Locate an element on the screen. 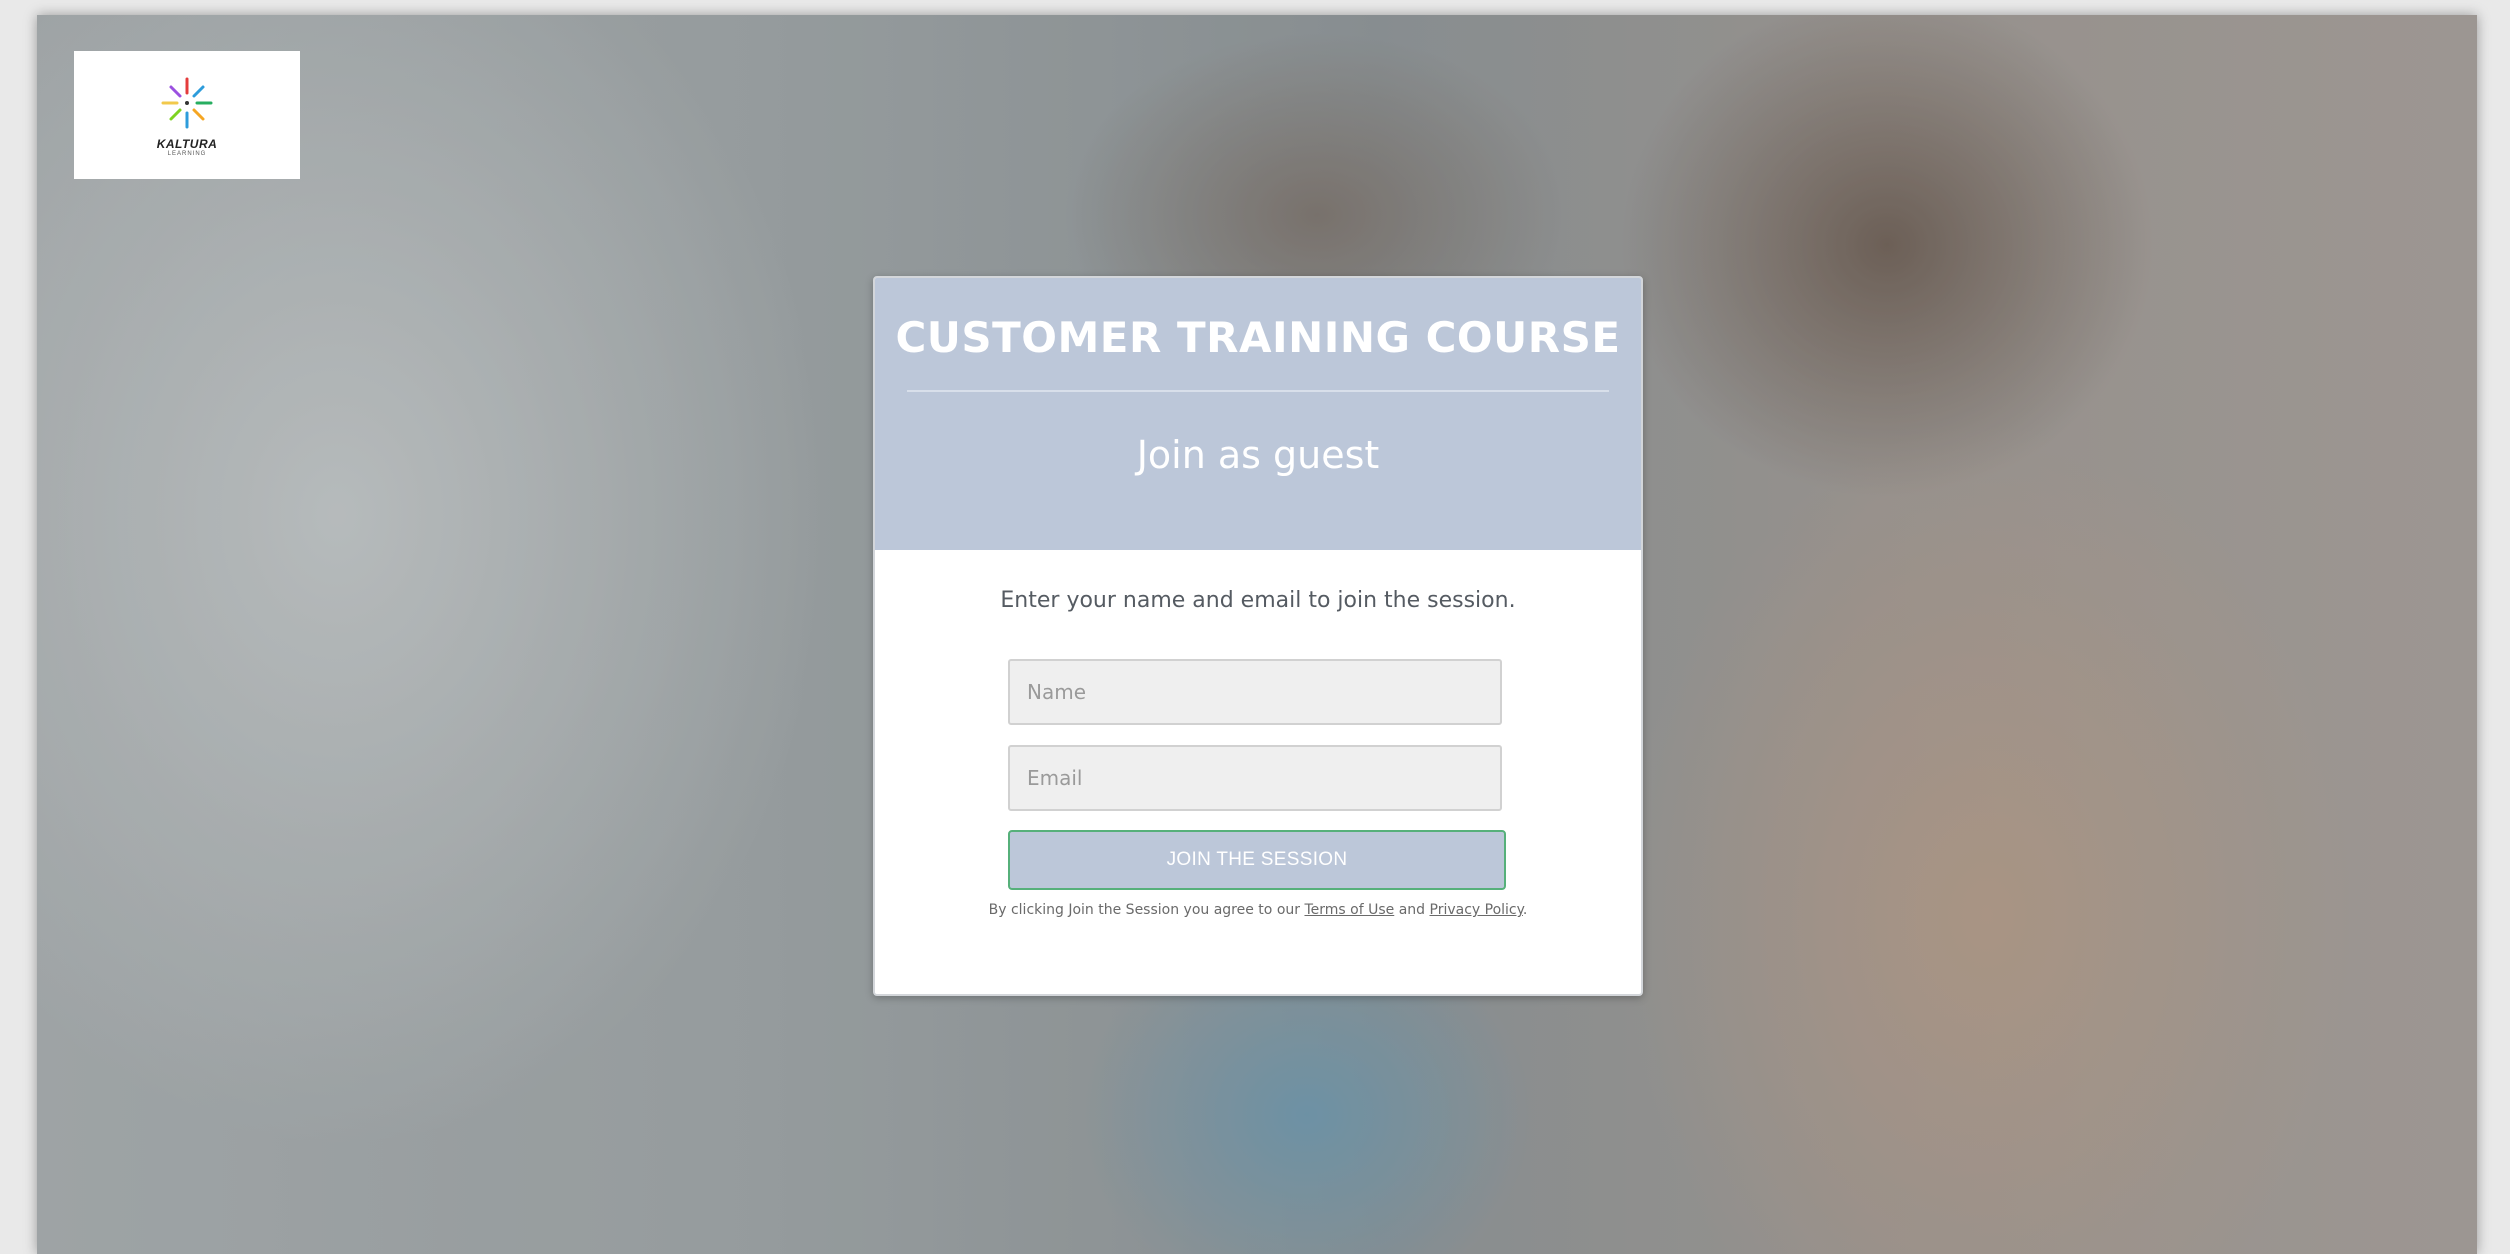 The image size is (2510, 1254). email-input is located at coordinates (1255, 778).